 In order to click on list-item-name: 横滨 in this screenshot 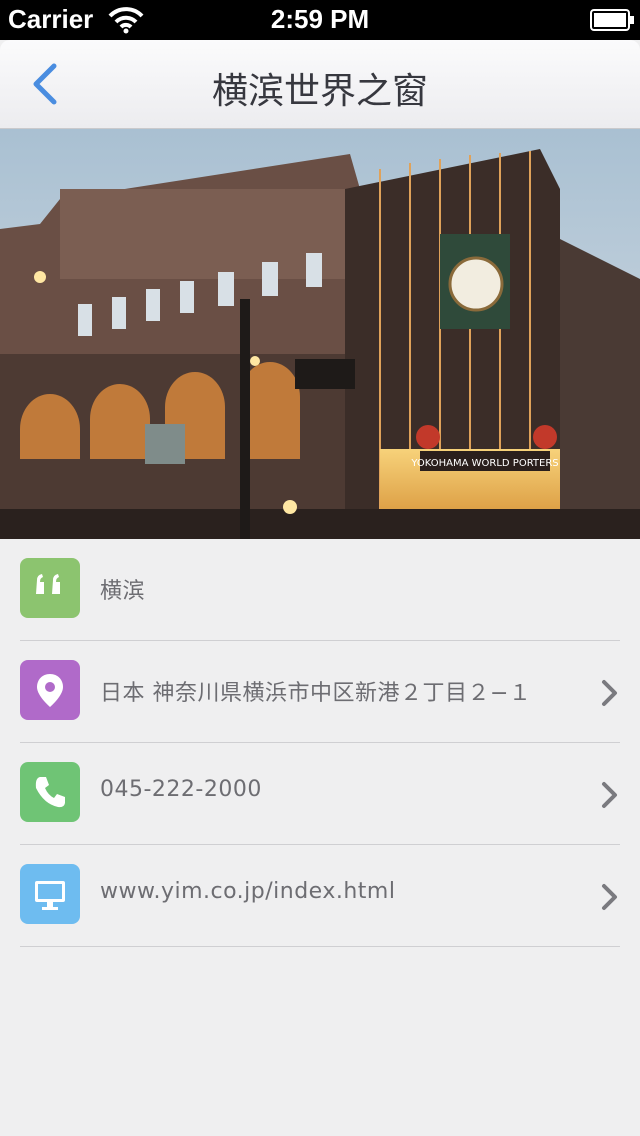, I will do `click(320, 590)`.